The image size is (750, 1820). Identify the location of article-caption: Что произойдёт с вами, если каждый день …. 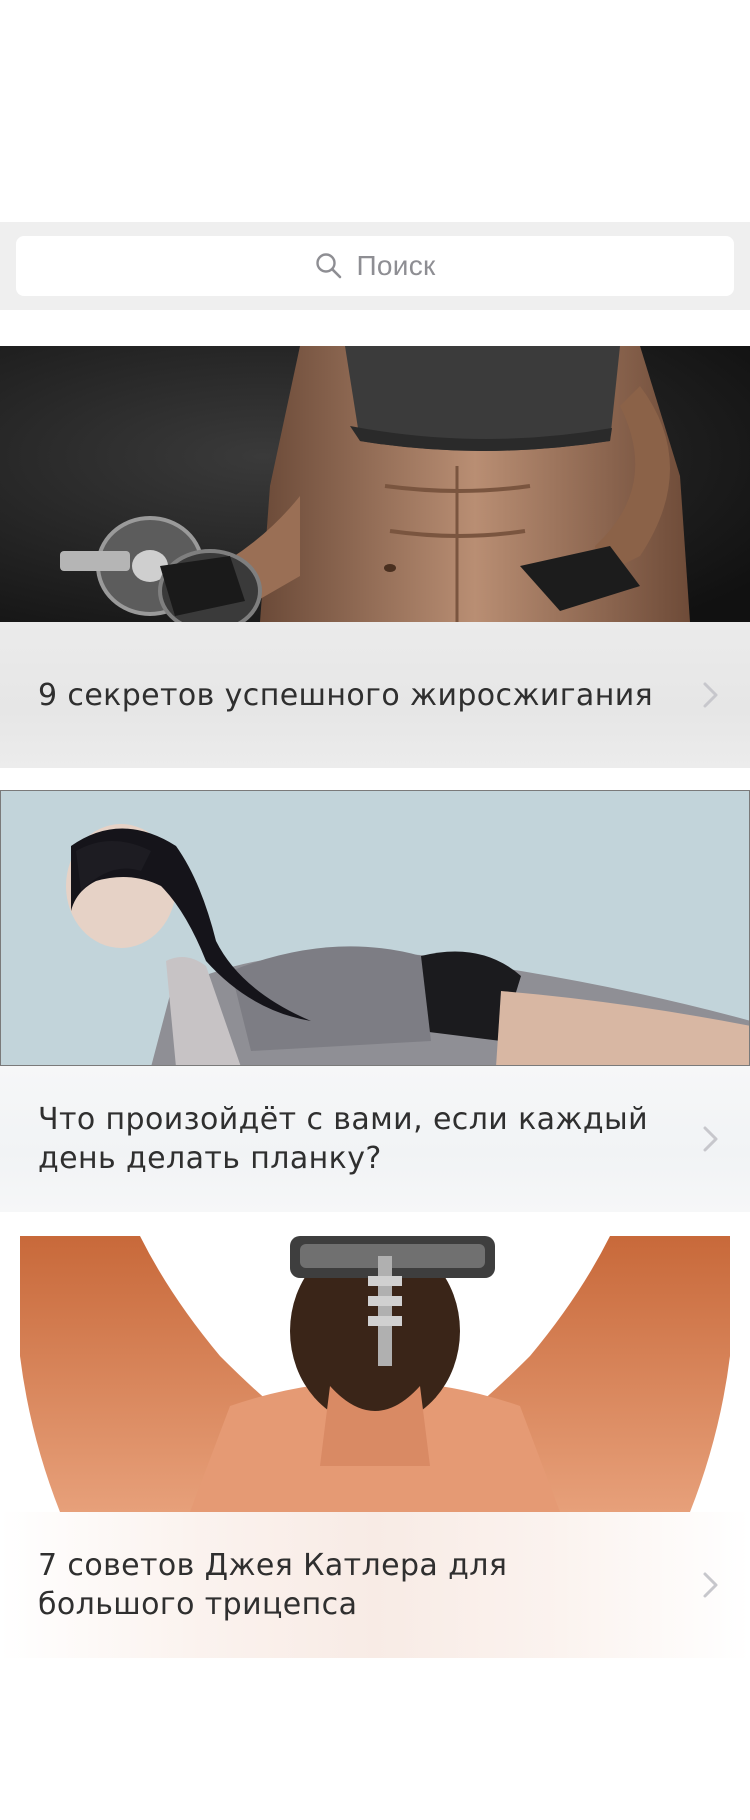
(375, 1139).